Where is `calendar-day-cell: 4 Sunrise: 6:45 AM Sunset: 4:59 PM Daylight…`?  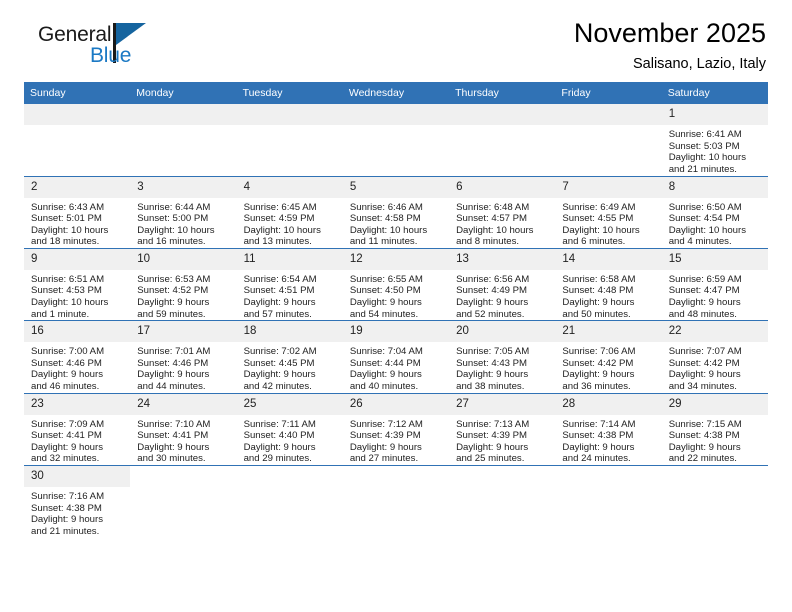
calendar-day-cell: 4 Sunrise: 6:45 AM Sunset: 4:59 PM Daylight… is located at coordinates (289, 212).